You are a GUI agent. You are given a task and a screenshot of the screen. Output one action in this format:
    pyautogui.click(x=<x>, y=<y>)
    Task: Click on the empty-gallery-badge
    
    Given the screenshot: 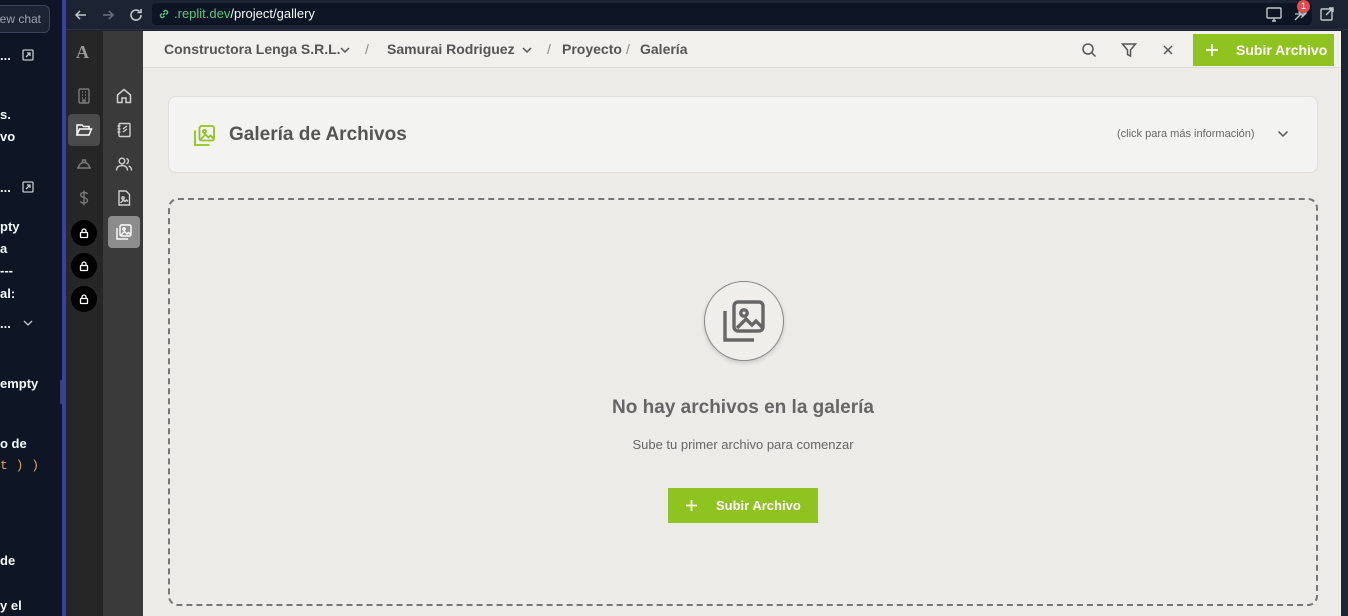 What is the action you would take?
    pyautogui.click(x=744, y=321)
    